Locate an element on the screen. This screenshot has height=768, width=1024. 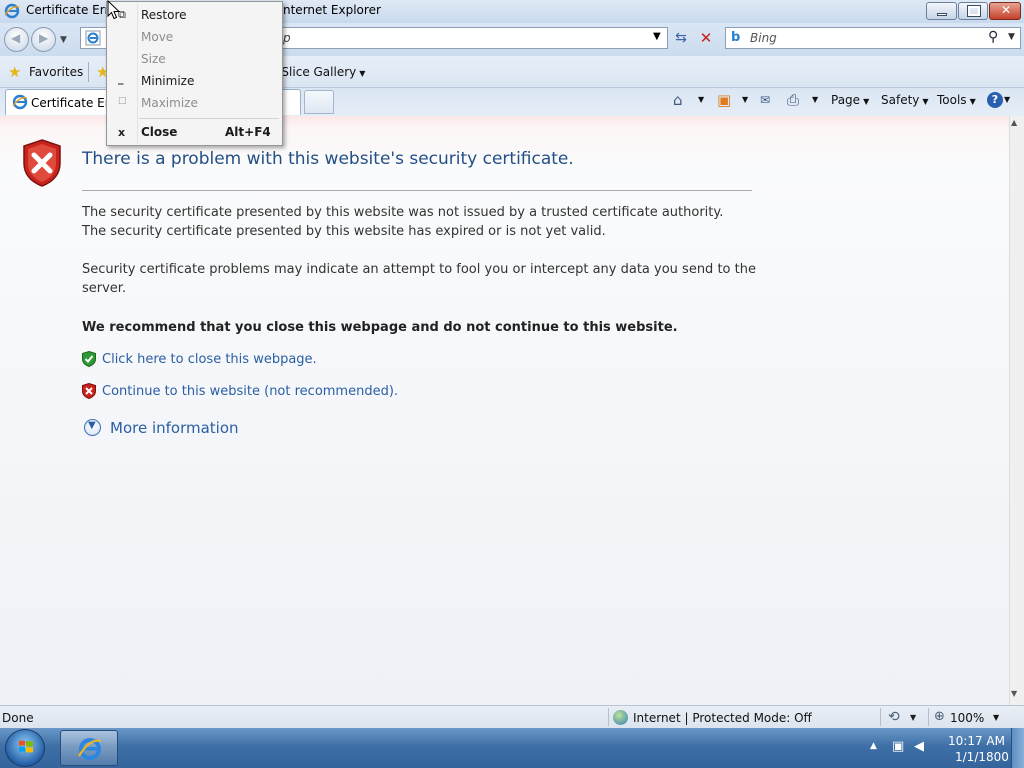
tools-menu: Tools ▼ is located at coordinates (956, 100).